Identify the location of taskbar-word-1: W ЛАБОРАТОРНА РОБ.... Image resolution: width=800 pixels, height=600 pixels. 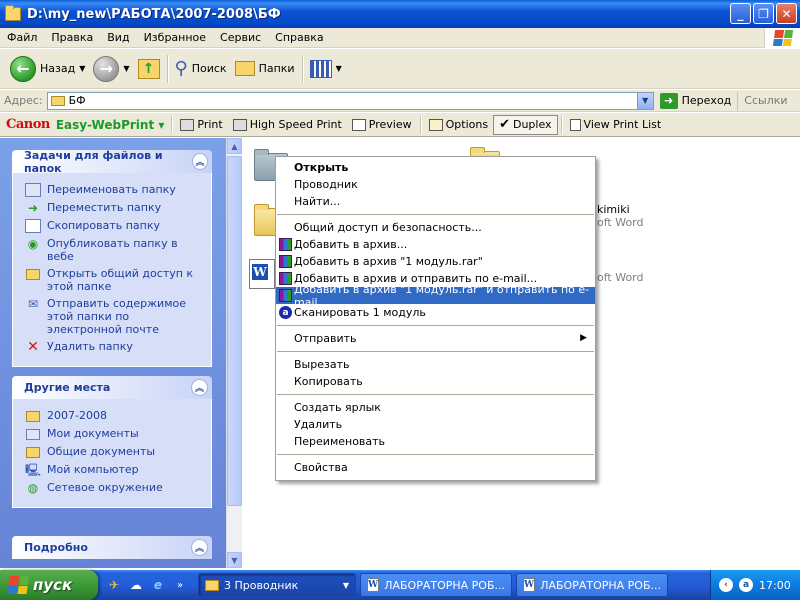
(436, 585).